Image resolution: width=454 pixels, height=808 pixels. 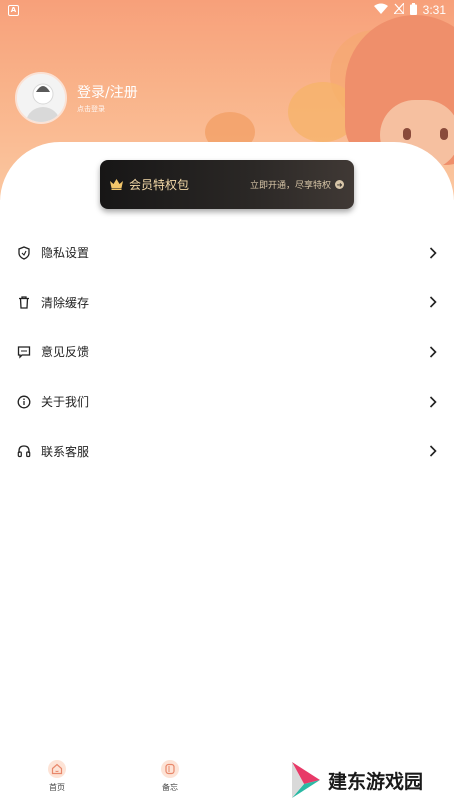 What do you see at coordinates (24, 253) in the screenshot?
I see `shield-icon` at bounding box center [24, 253].